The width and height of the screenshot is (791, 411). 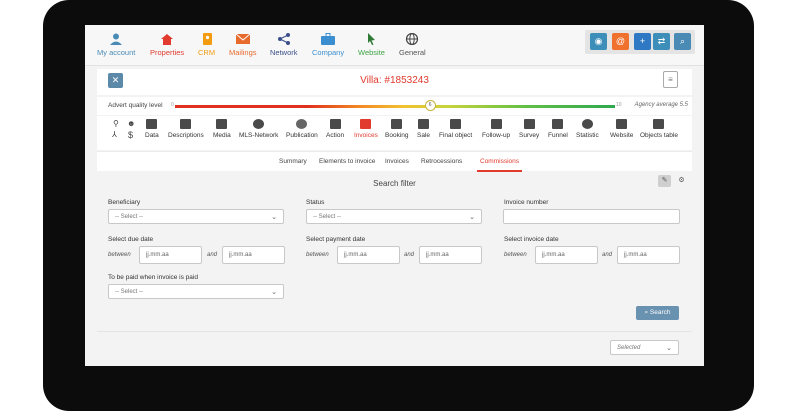 I want to click on nav-label: Properties, so click(x=167, y=52).